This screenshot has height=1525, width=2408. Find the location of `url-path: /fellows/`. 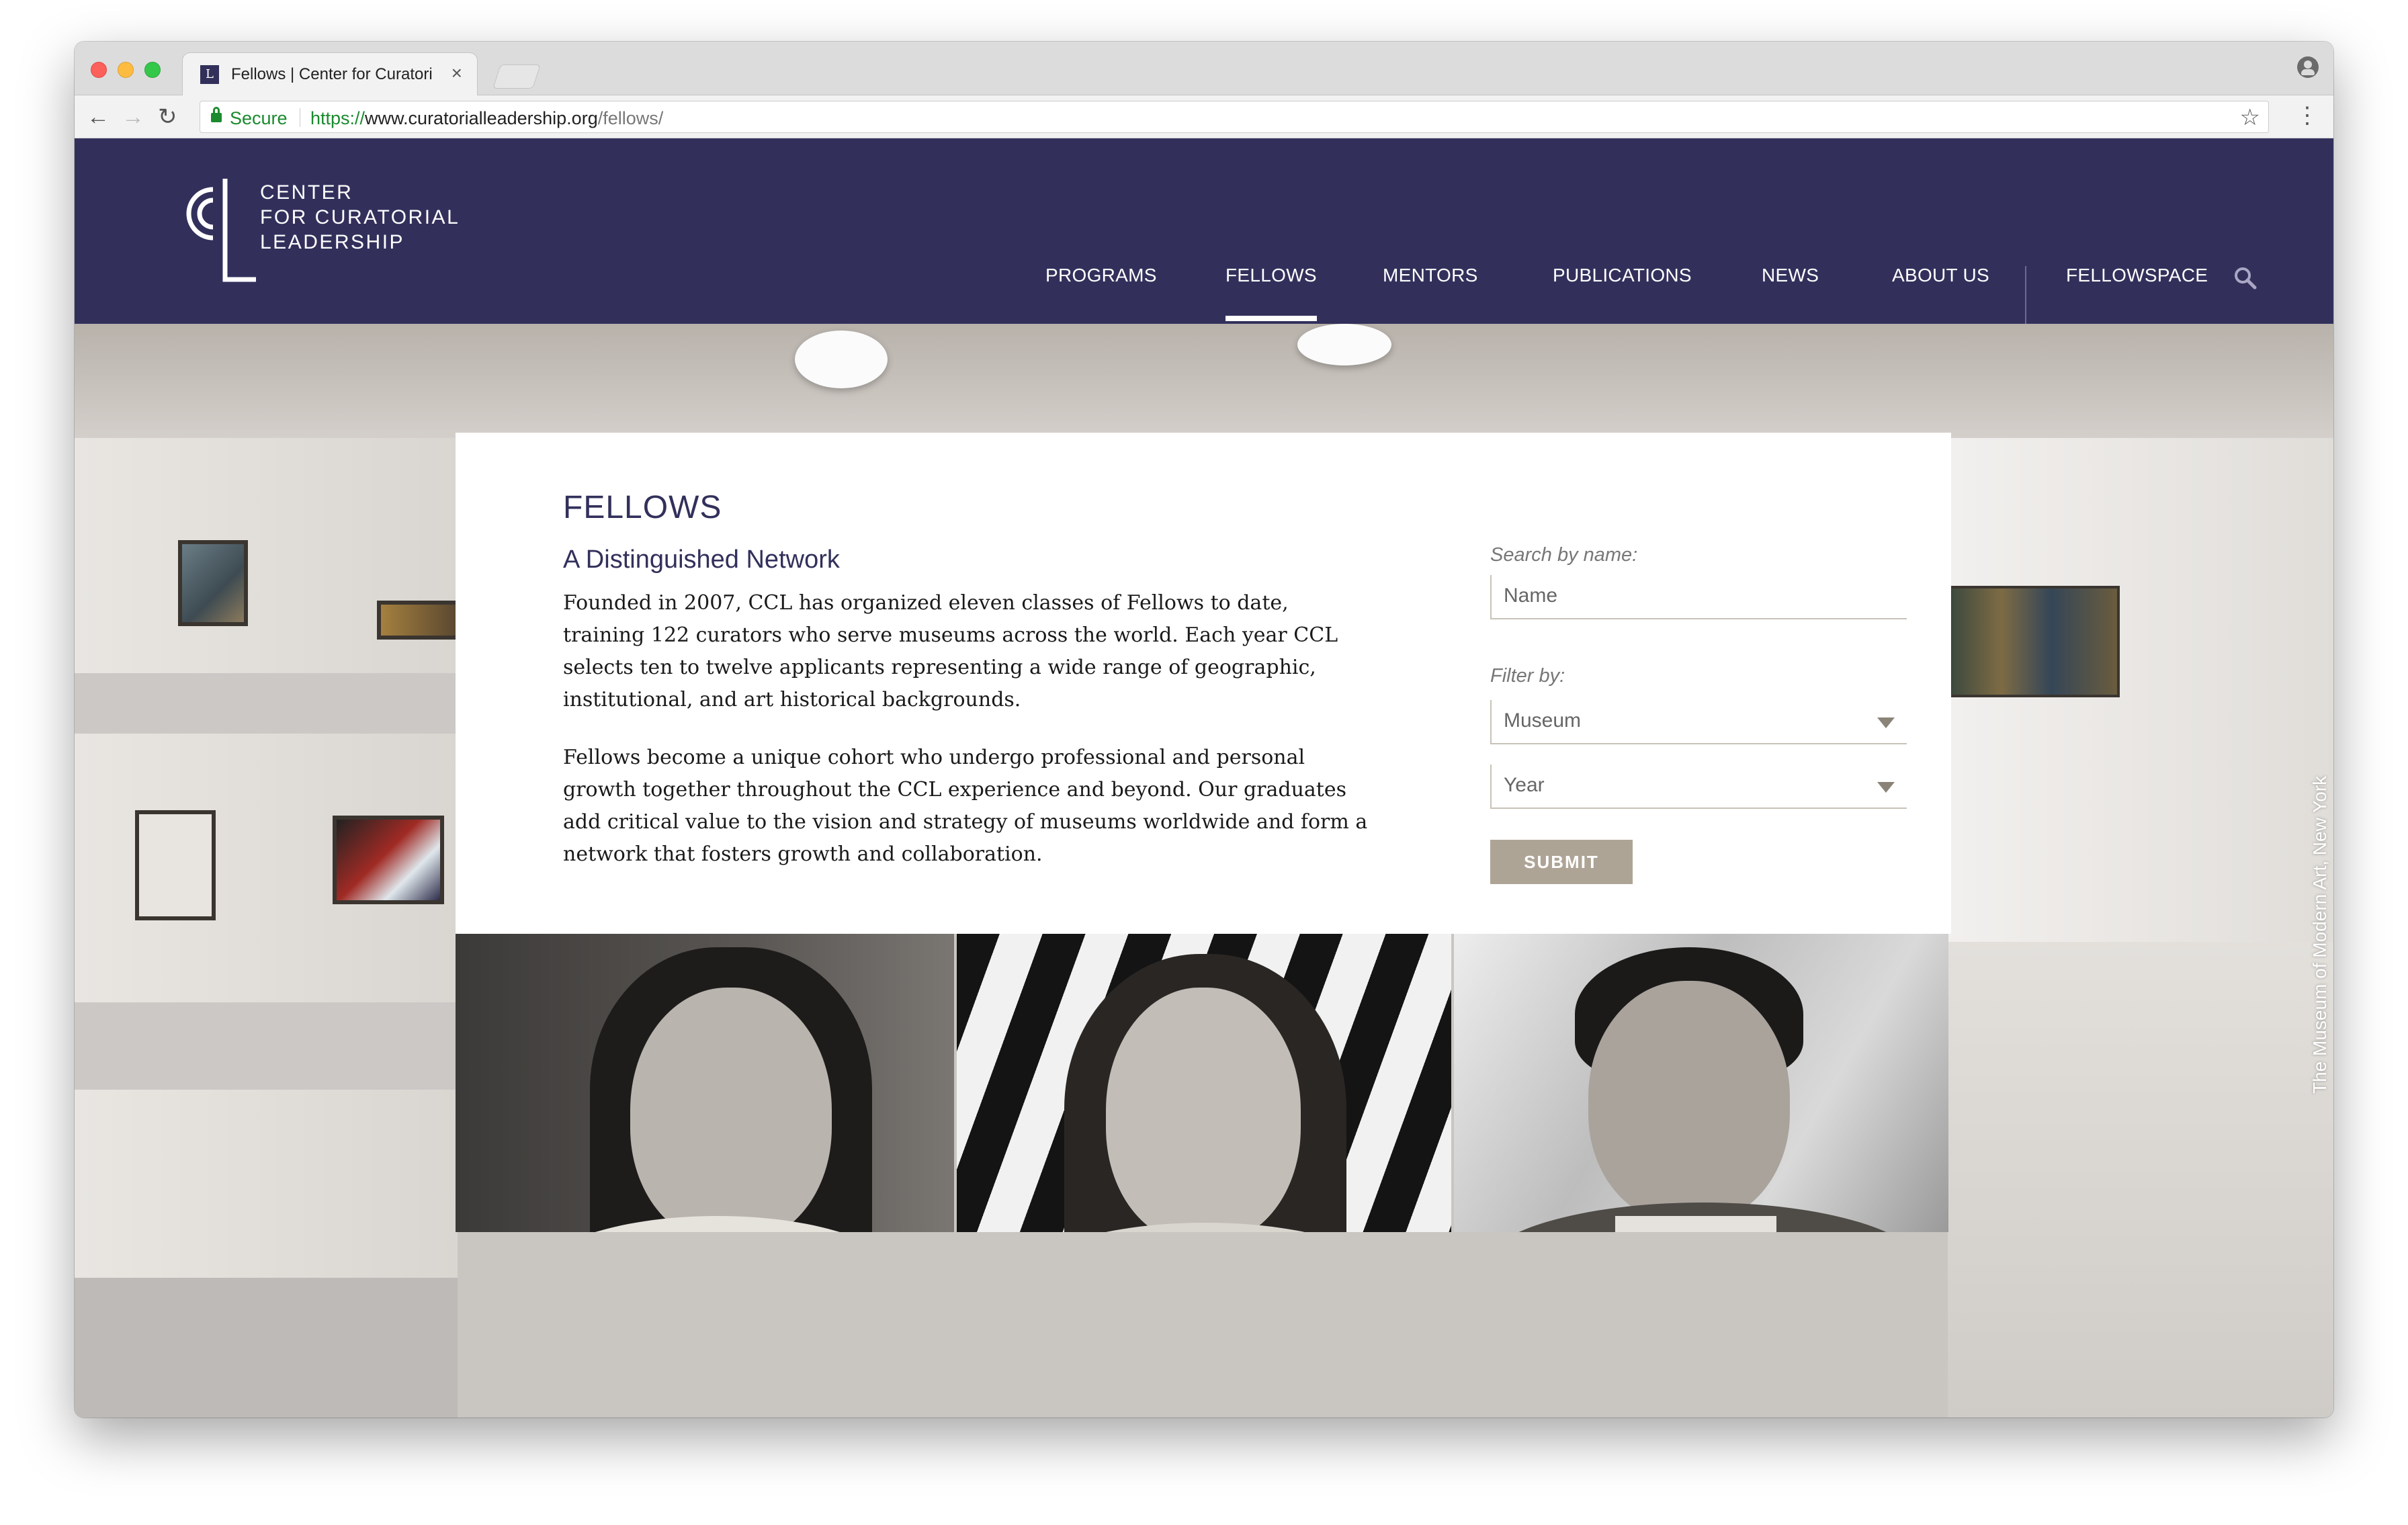

url-path: /fellows/ is located at coordinates (630, 118).